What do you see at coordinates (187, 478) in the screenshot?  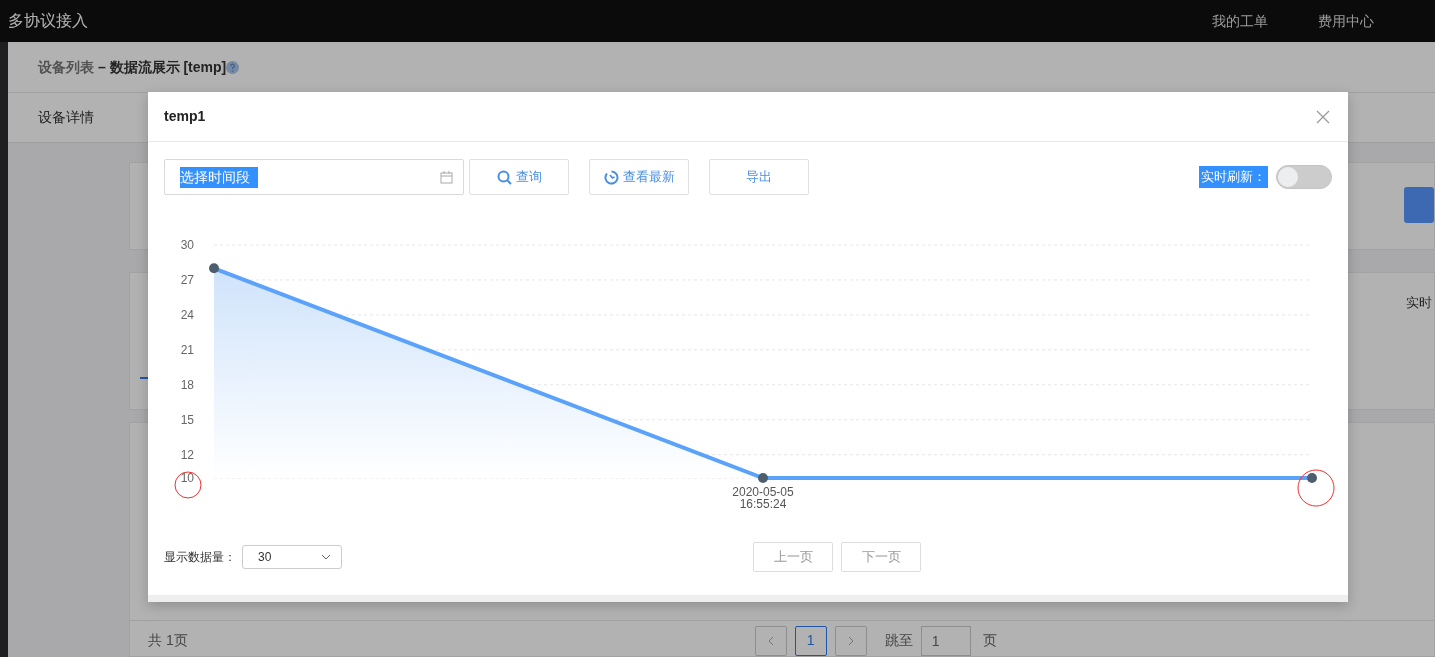 I see `axis-tick-label: 10` at bounding box center [187, 478].